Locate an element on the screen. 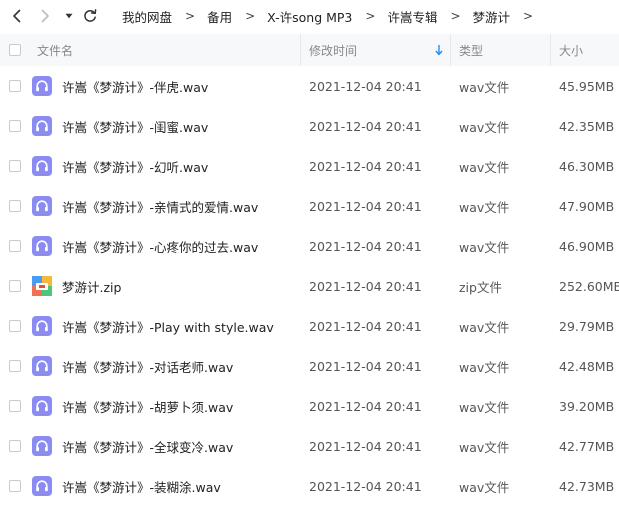 The image size is (619, 513). breadcrumb-item-current-folder: 梦游计 is located at coordinates (492, 16).